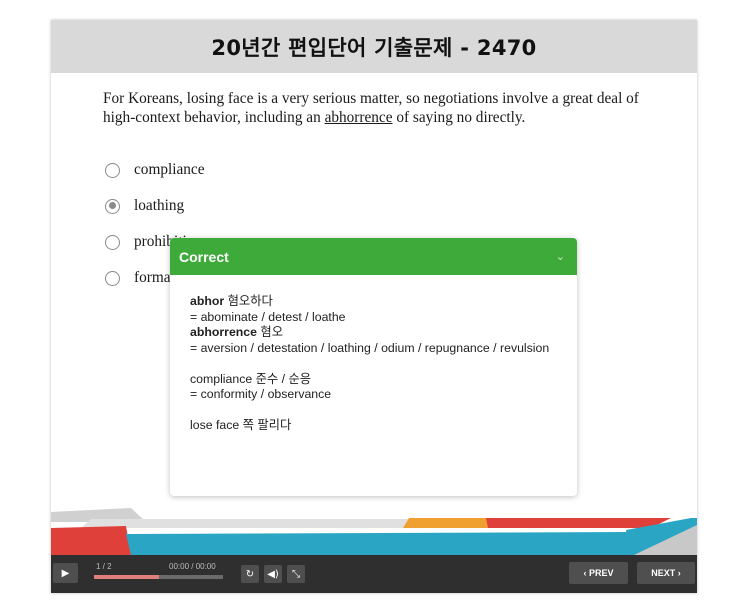  Describe the element at coordinates (91, 540) in the screenshot. I see `red-stripe-left` at that location.